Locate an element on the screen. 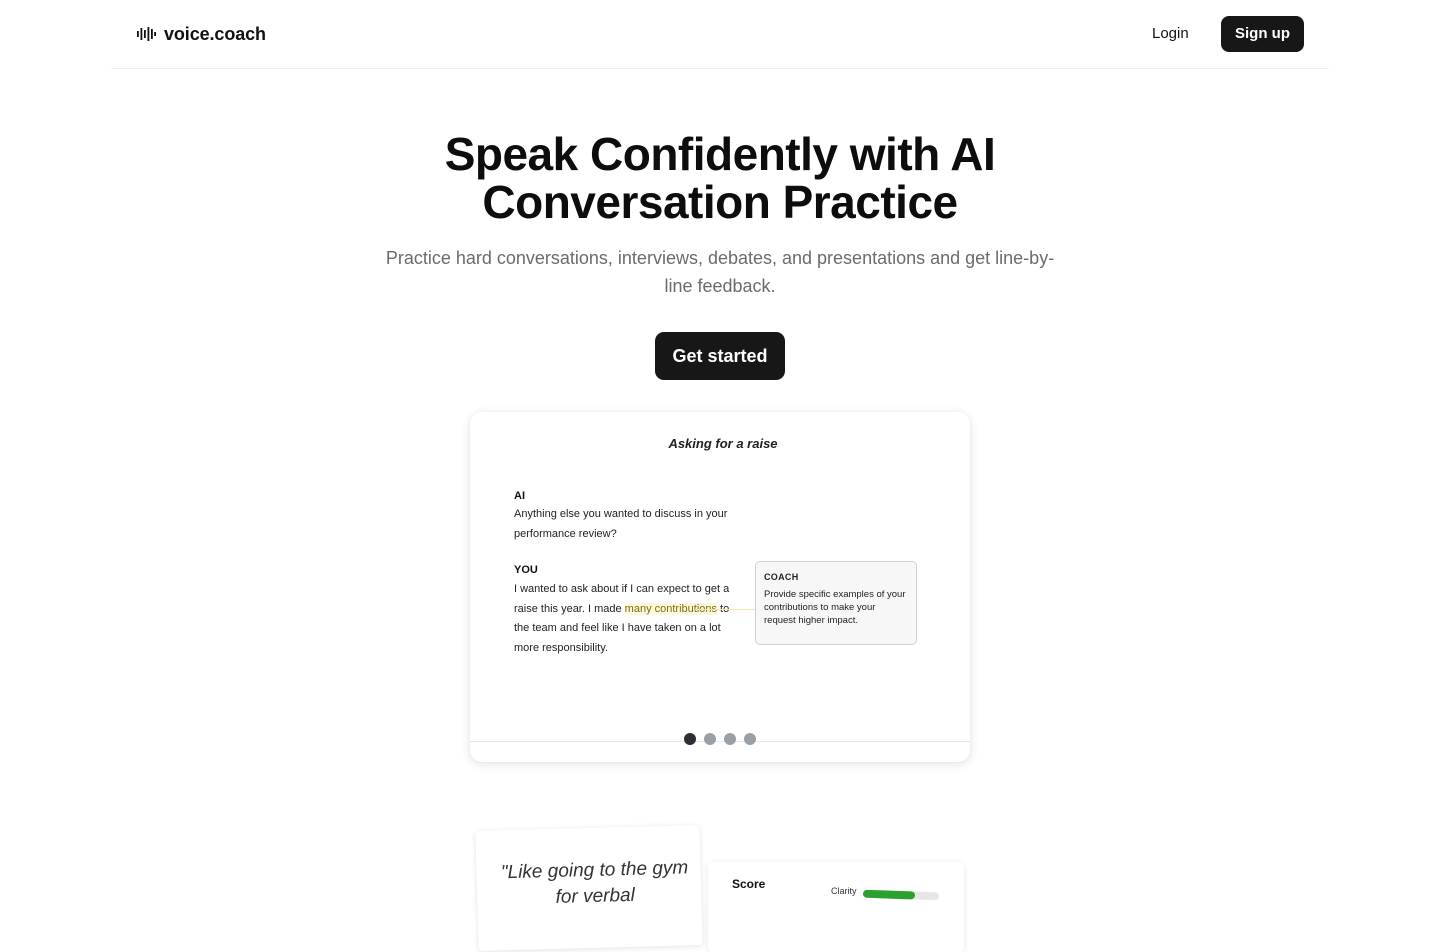 This screenshot has height=952, width=1440. clarity-label: Clarity is located at coordinates (844, 891).